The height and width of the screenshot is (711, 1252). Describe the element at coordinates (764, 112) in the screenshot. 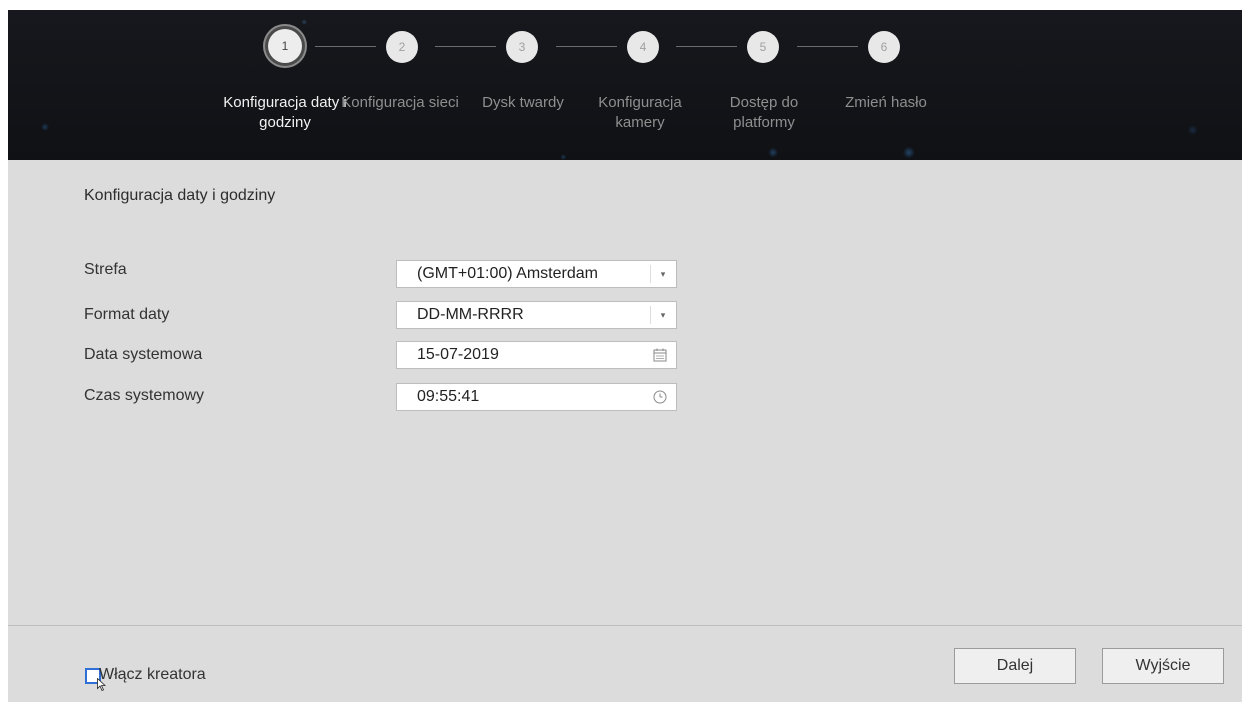

I see `step-5-label: Dostęp do platformy` at that location.